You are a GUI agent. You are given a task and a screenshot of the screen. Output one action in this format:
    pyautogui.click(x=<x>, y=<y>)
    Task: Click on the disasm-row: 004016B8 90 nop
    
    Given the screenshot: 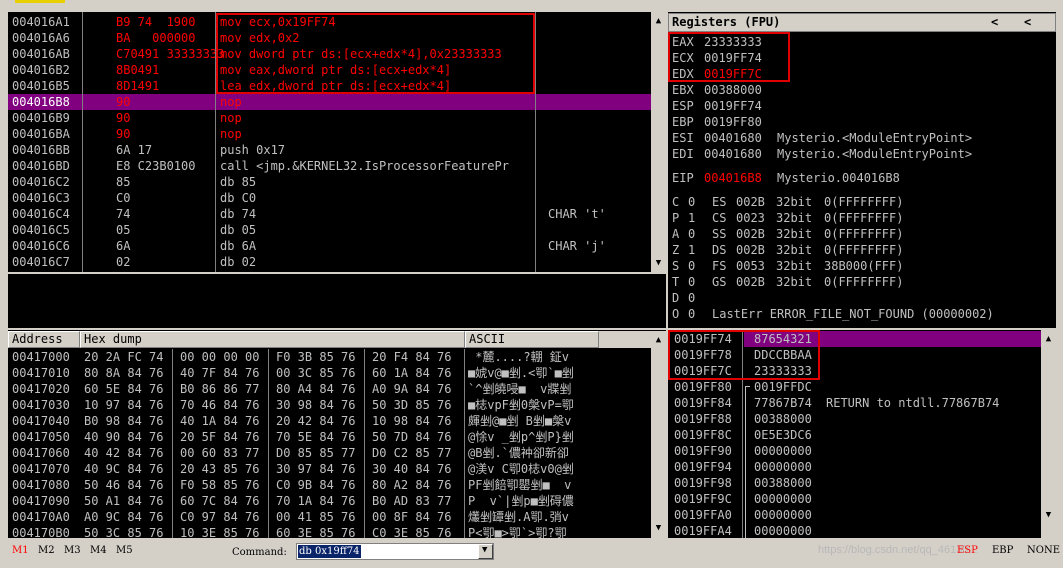 What is the action you would take?
    pyautogui.click(x=329, y=102)
    